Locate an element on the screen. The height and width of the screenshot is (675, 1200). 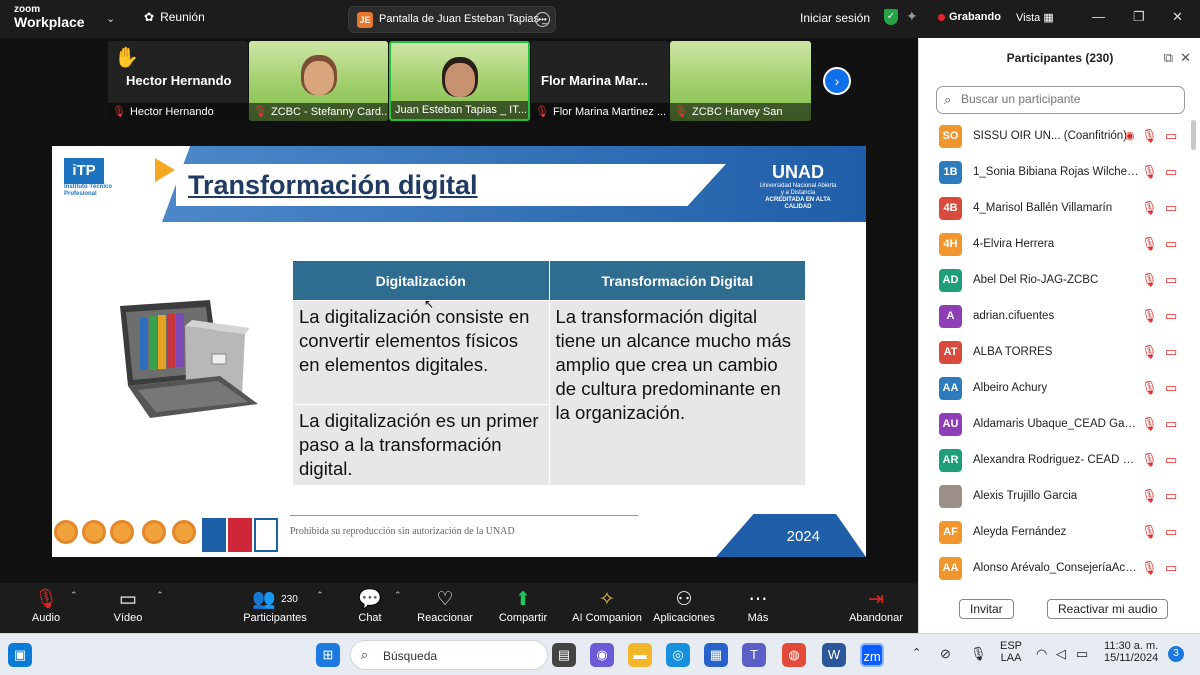
file-explorer-icon: ▬ is located at coordinates (640, 655).